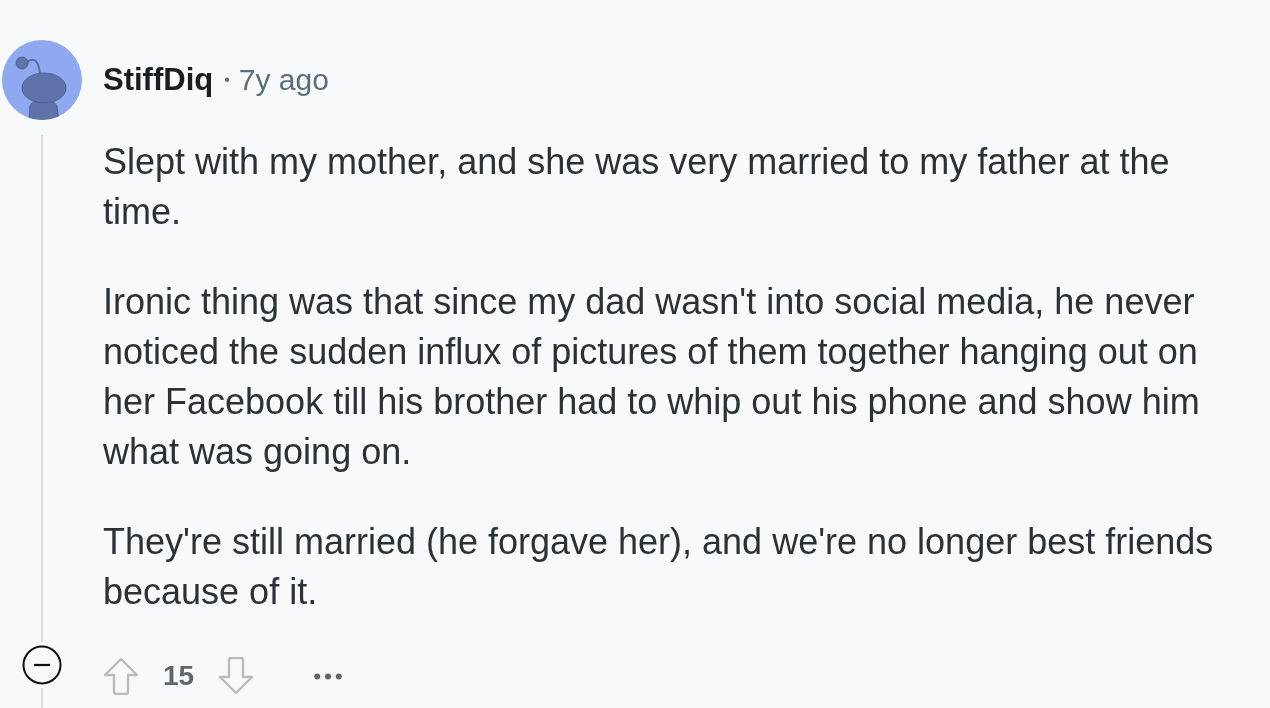 Image resolution: width=1270 pixels, height=708 pixels. Describe the element at coordinates (42, 665) in the screenshot. I see `collapse-button` at that location.